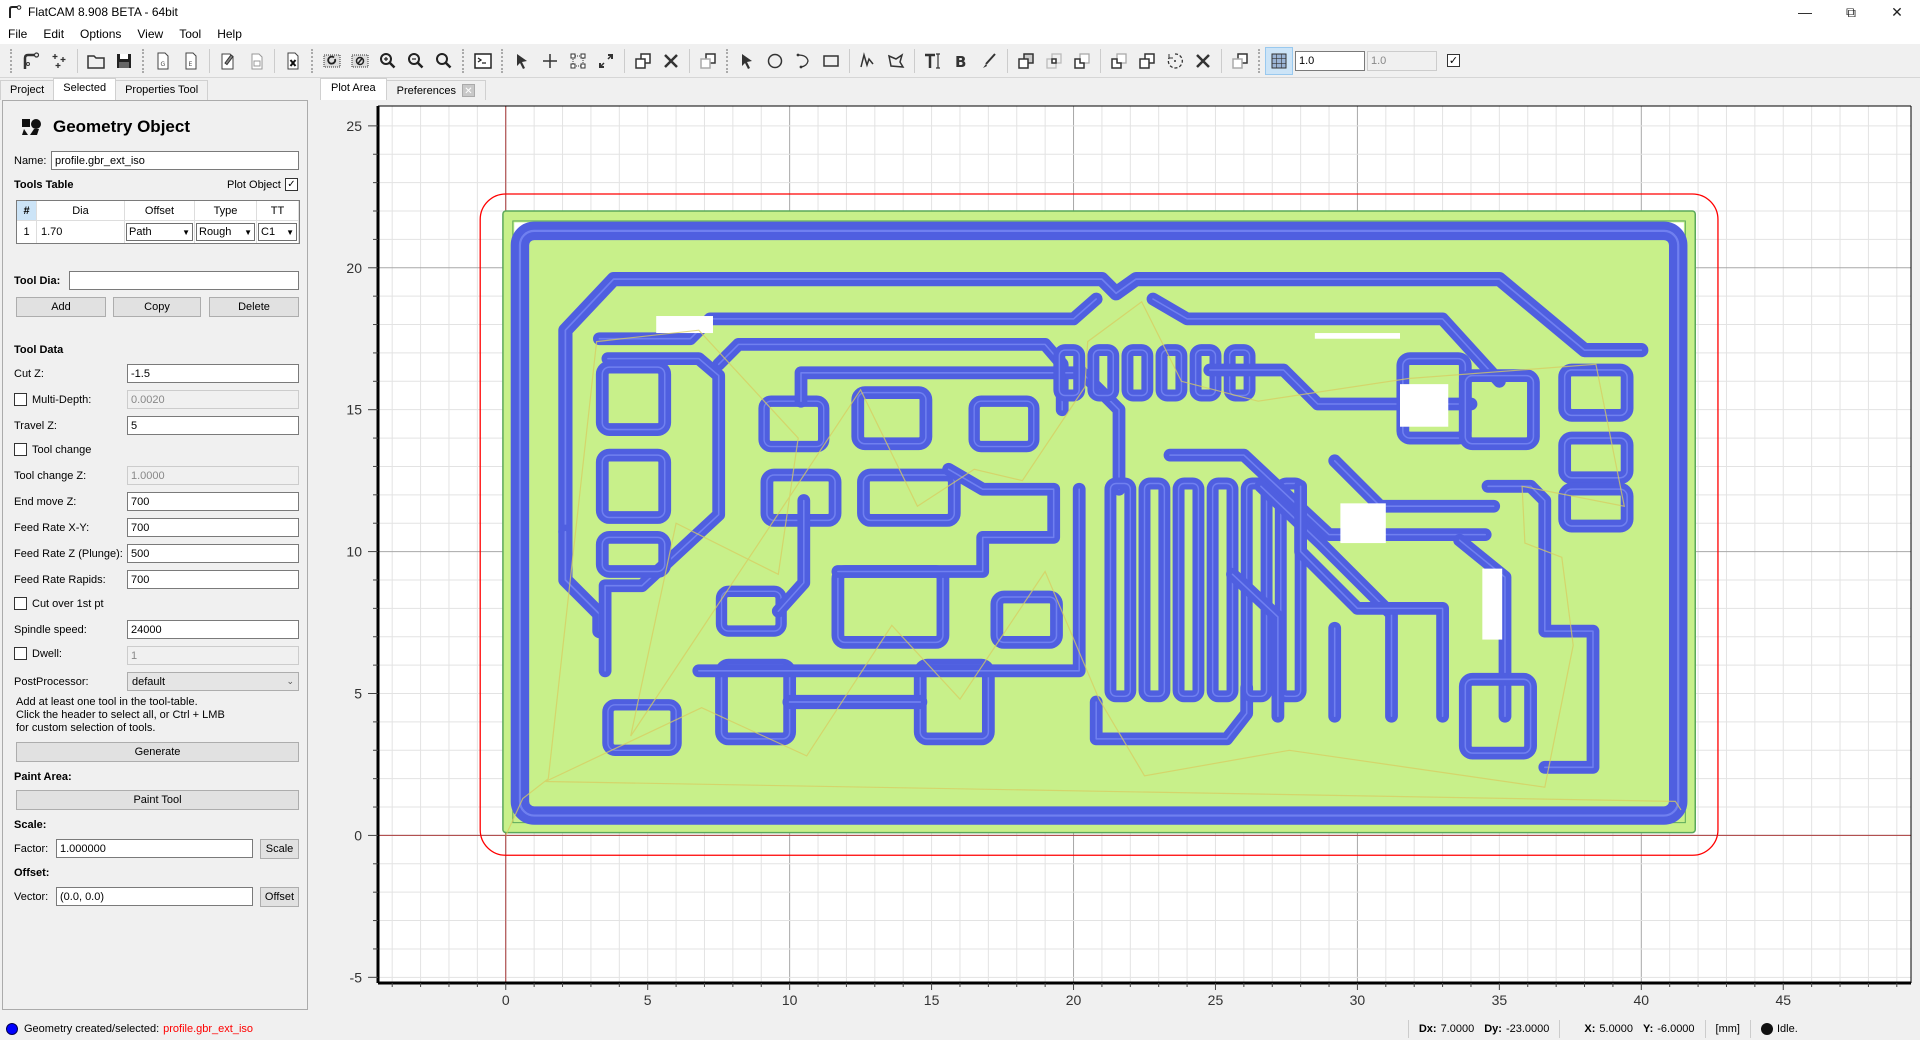  Describe the element at coordinates (213, 579) in the screenshot. I see `feed-rapids-input` at that location.